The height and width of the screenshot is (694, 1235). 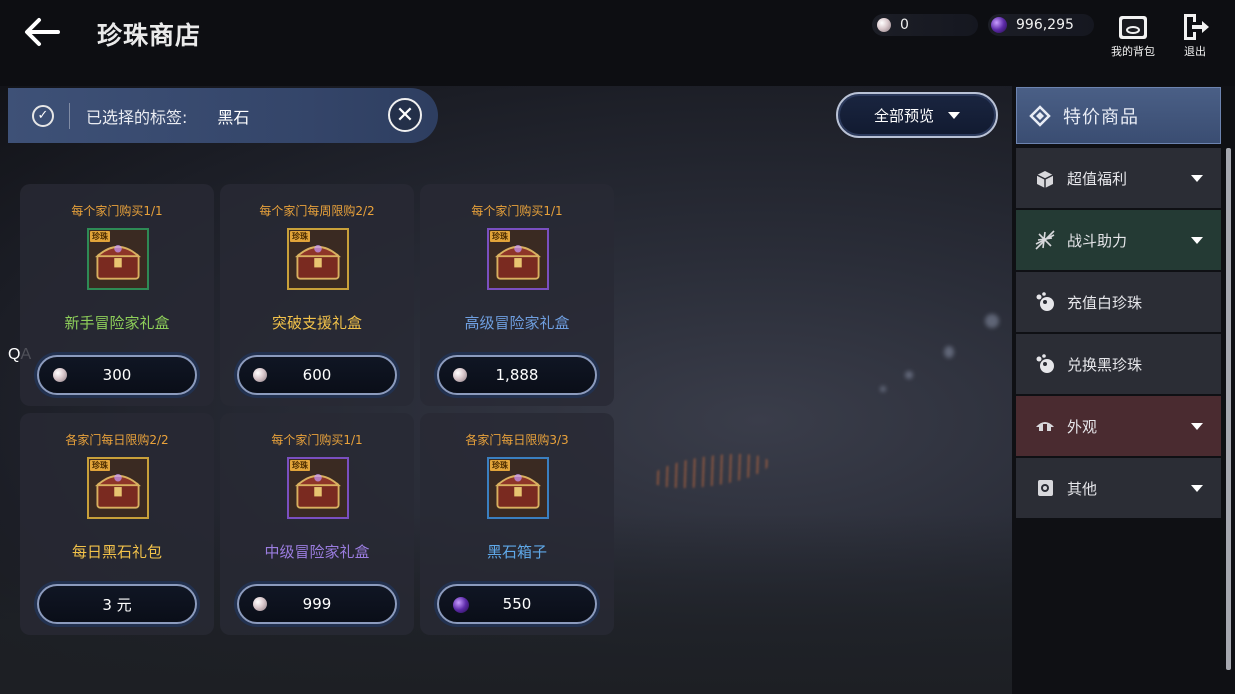 What do you see at coordinates (1045, 25) in the screenshot?
I see `black-pearl-count: 996,295` at bounding box center [1045, 25].